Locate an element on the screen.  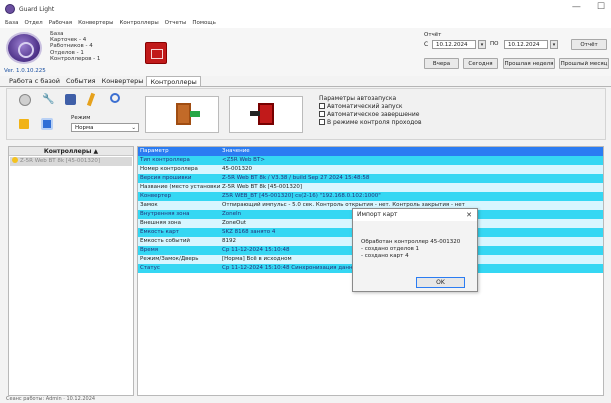
table-row: Тип контроллера <Z5R Web BT> is located at coordinates (370, 160).